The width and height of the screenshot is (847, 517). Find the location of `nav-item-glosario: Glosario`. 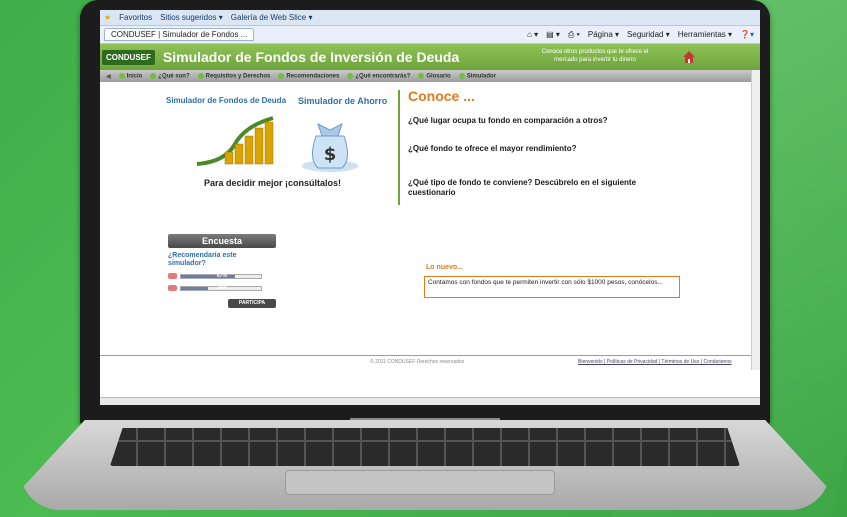

nav-item-glosario: Glosario is located at coordinates (434, 75).